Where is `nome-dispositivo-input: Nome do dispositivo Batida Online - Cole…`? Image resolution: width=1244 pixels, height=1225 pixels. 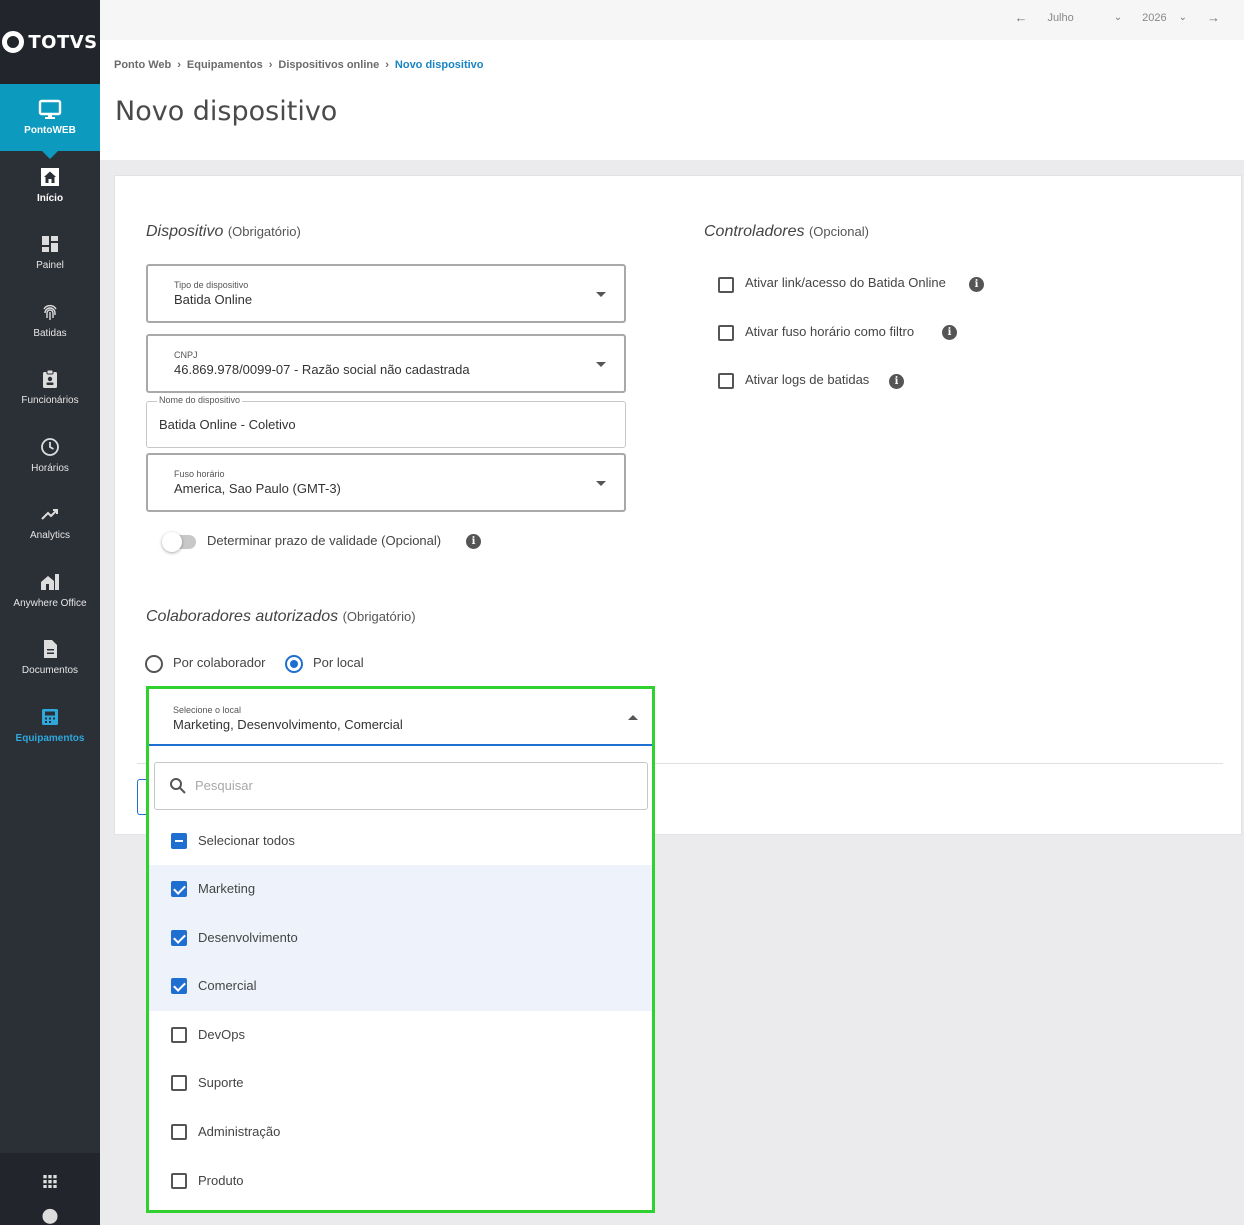
nome-dispositivo-input: Nome do dispositivo Batida Online - Cole… is located at coordinates (386, 421).